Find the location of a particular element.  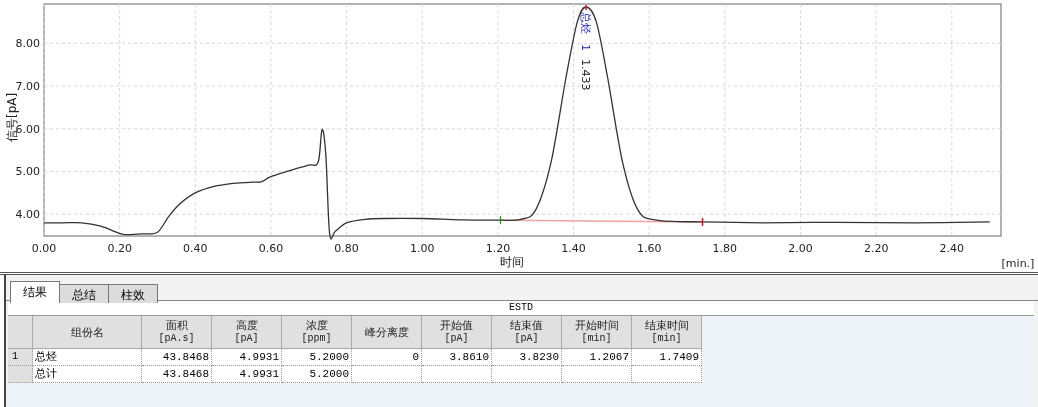

x-tick-label: 1.00 is located at coordinates (422, 248).